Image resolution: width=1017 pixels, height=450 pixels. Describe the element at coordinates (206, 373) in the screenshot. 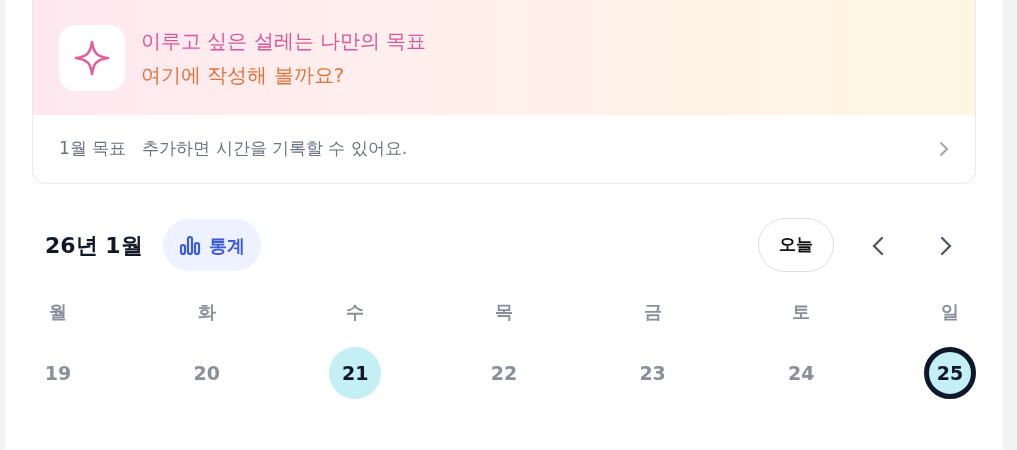

I see `calendar-day: 20` at that location.